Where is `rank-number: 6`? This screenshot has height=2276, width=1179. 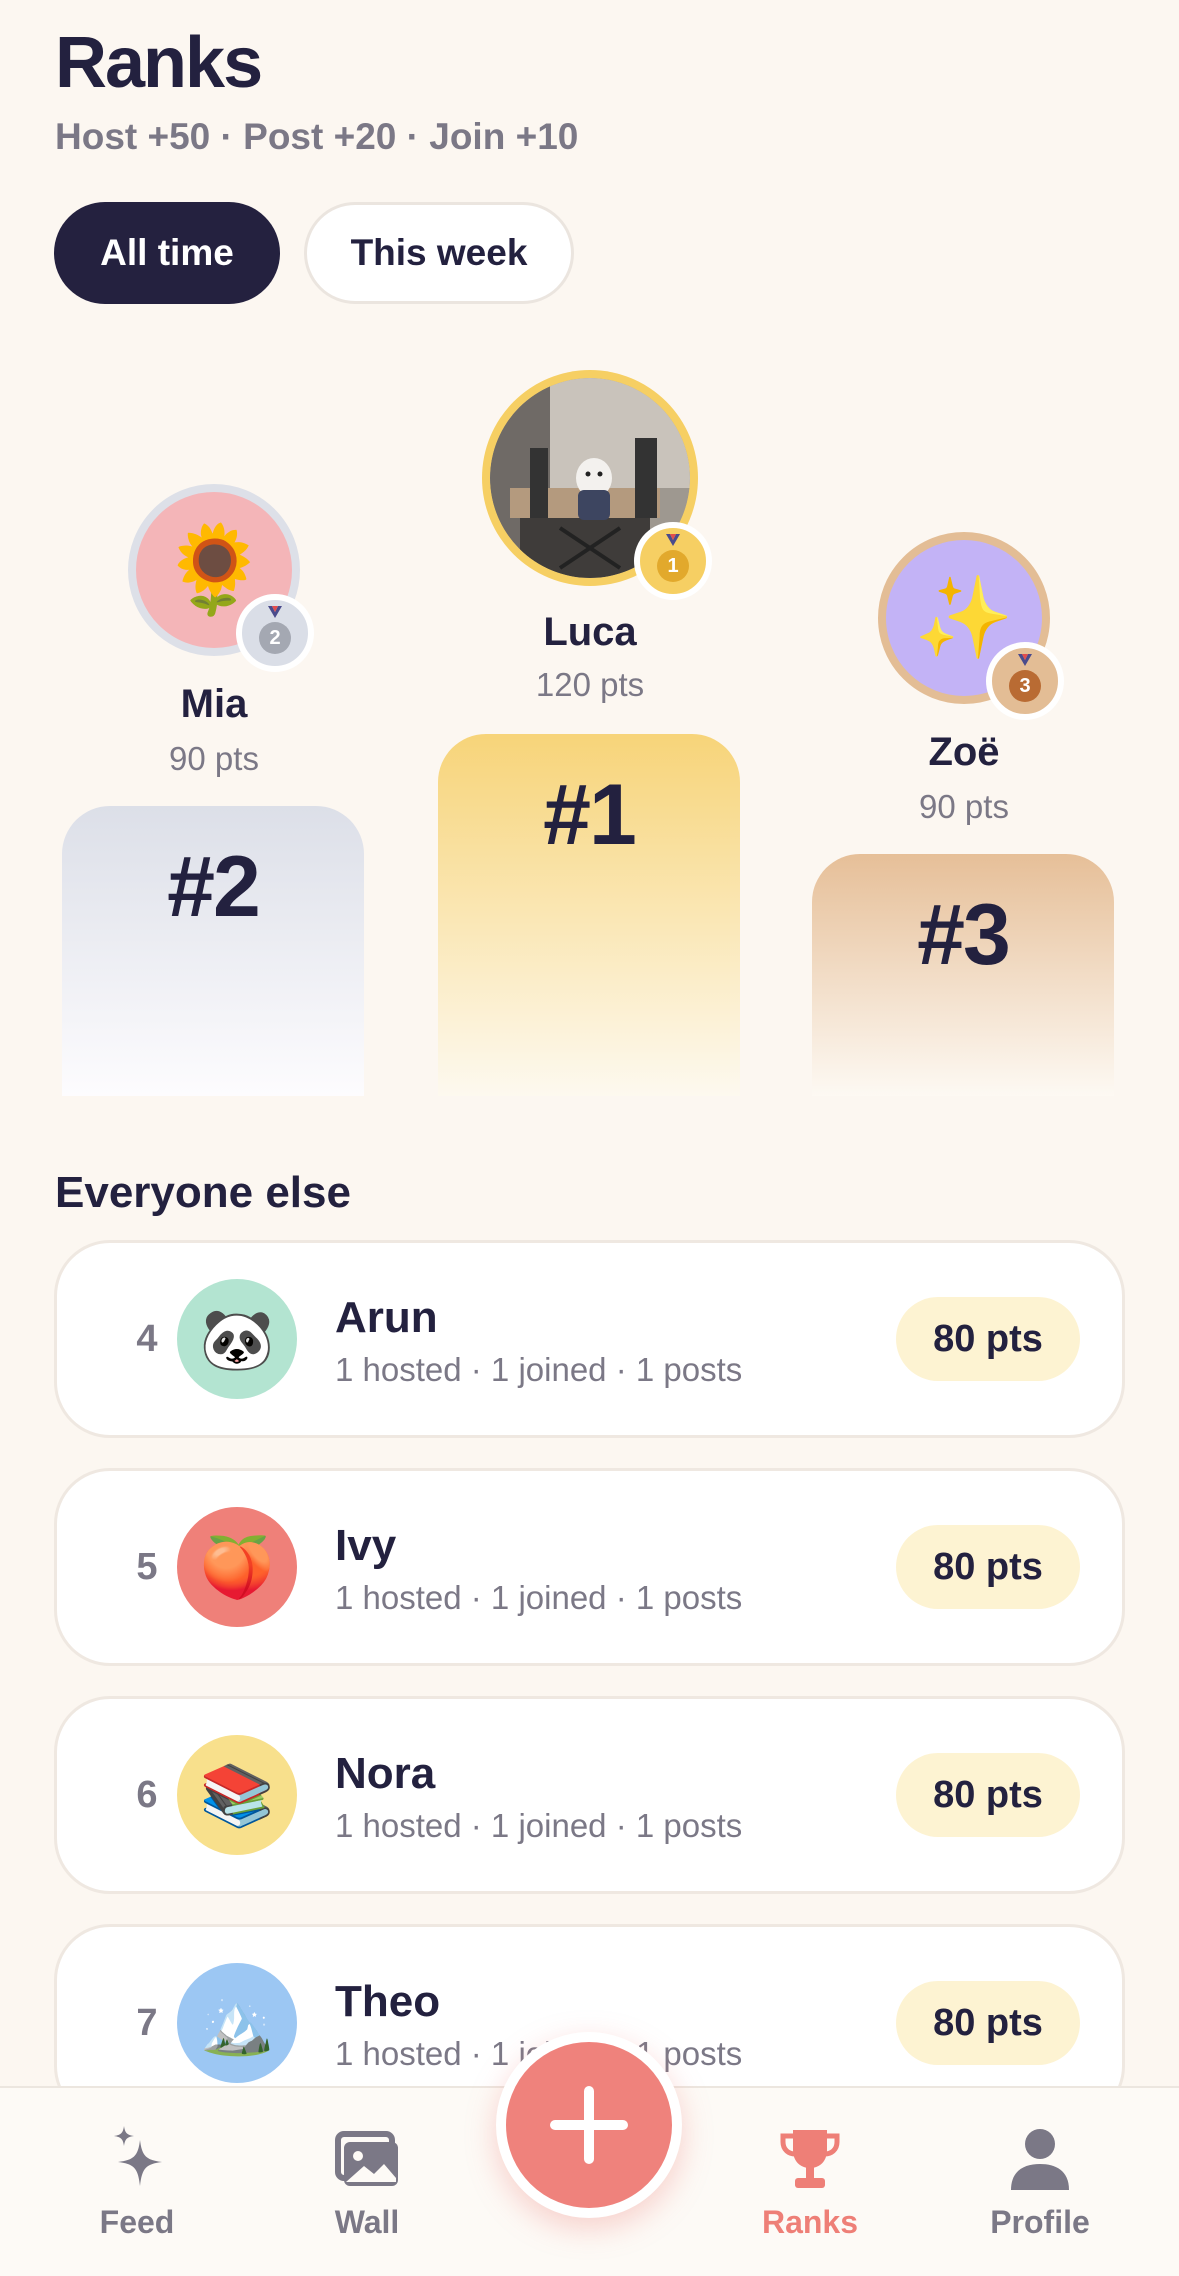 rank-number: 6 is located at coordinates (147, 1794).